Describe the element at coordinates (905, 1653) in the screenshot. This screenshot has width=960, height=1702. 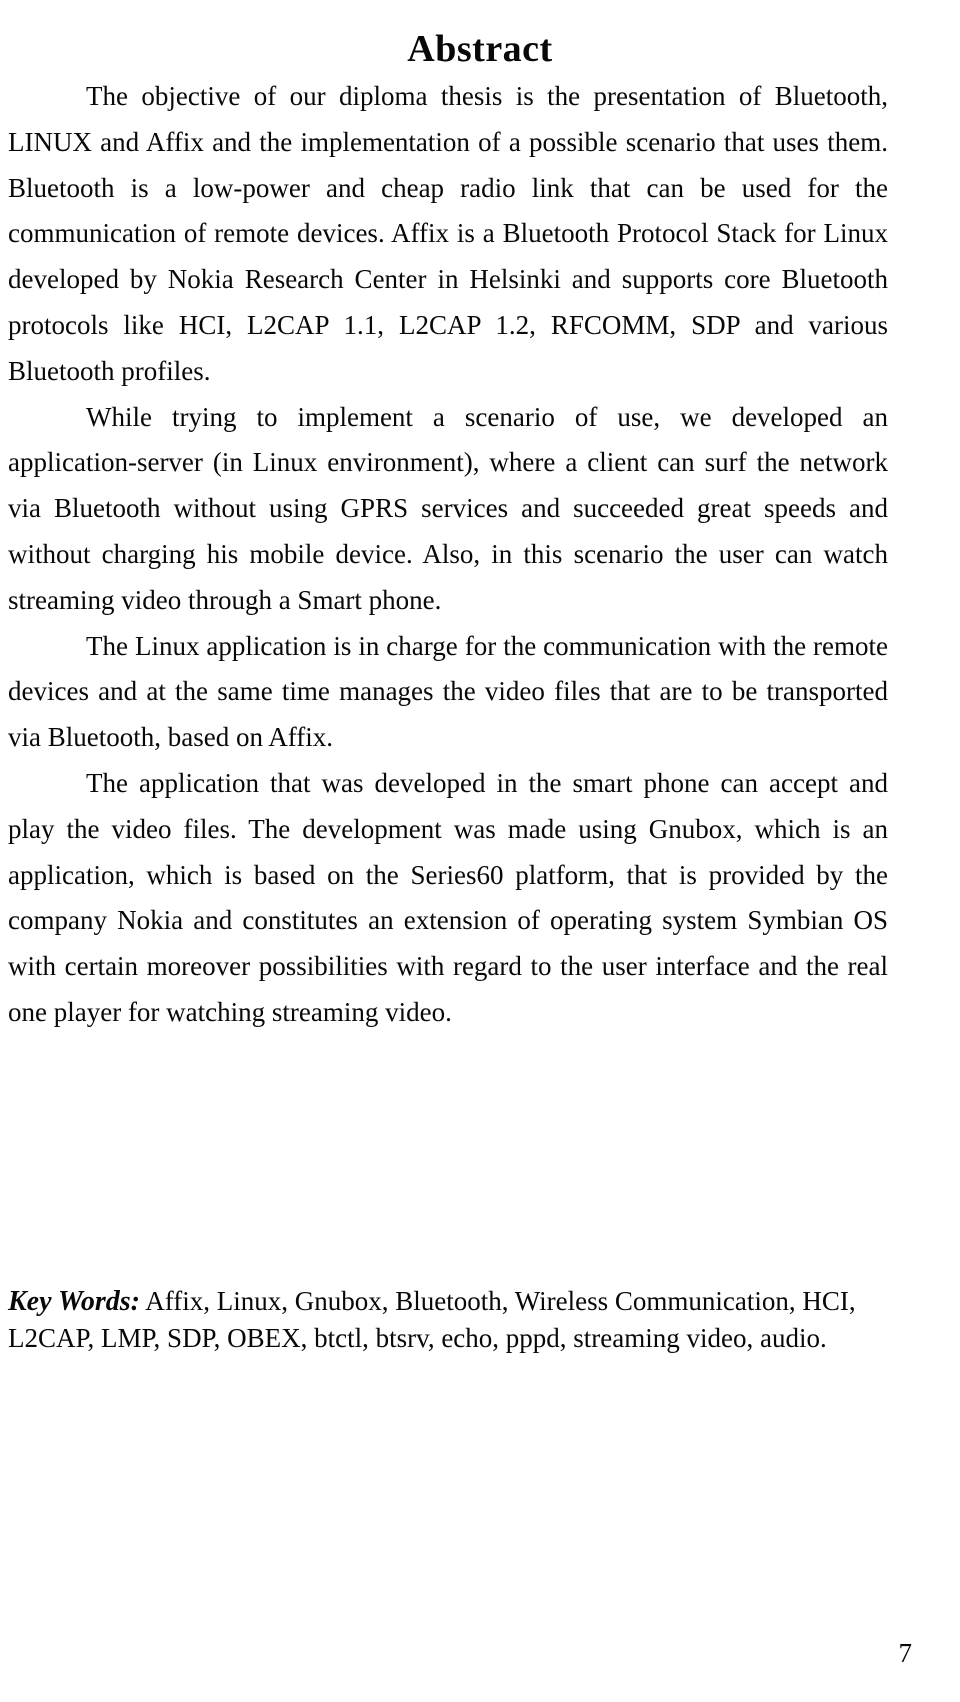
I see `page-number: 7` at that location.